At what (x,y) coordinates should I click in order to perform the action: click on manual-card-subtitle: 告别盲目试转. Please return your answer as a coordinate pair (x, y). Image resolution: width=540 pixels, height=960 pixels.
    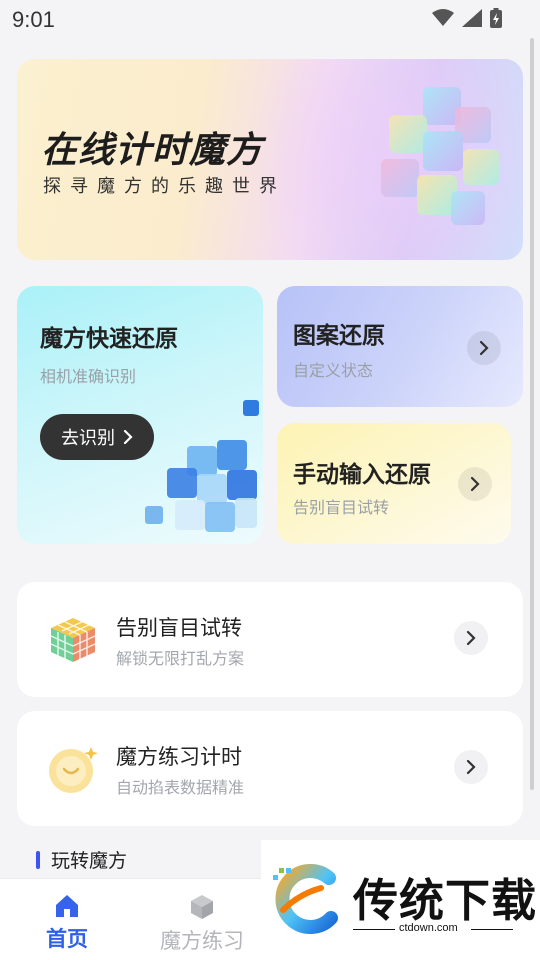
    Looking at the image, I should click on (341, 507).